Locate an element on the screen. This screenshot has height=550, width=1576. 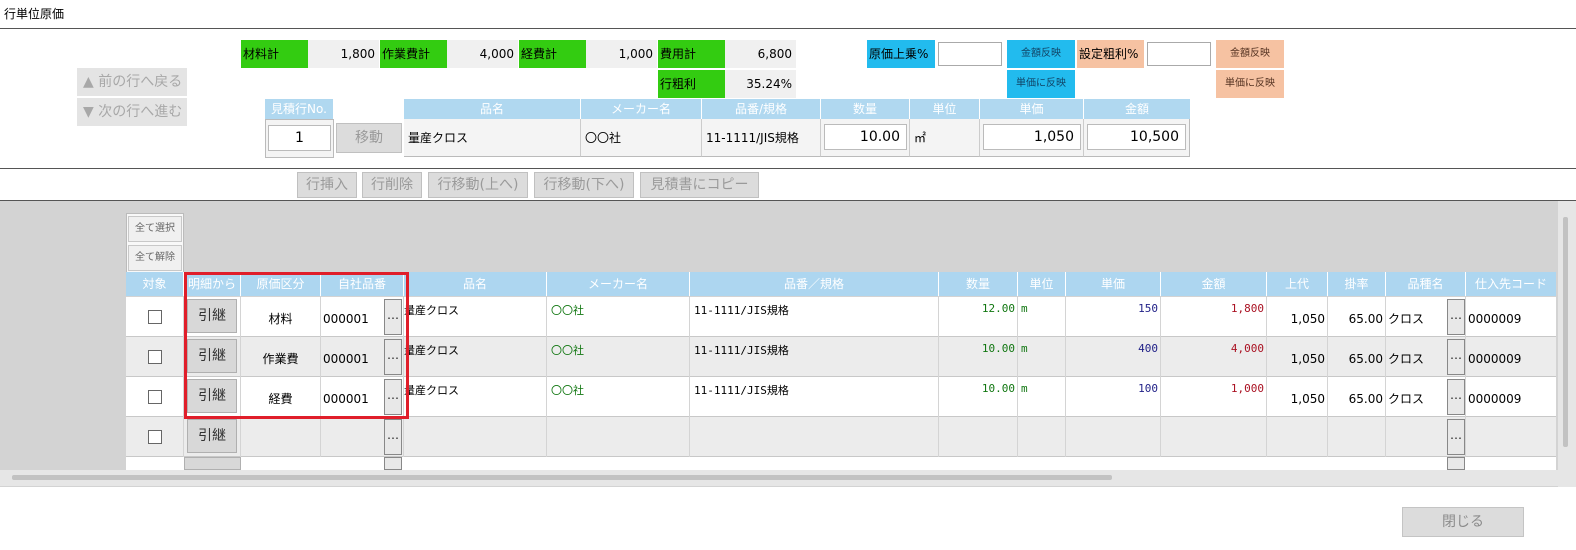
col-name-header: 品名 is located at coordinates (492, 109).